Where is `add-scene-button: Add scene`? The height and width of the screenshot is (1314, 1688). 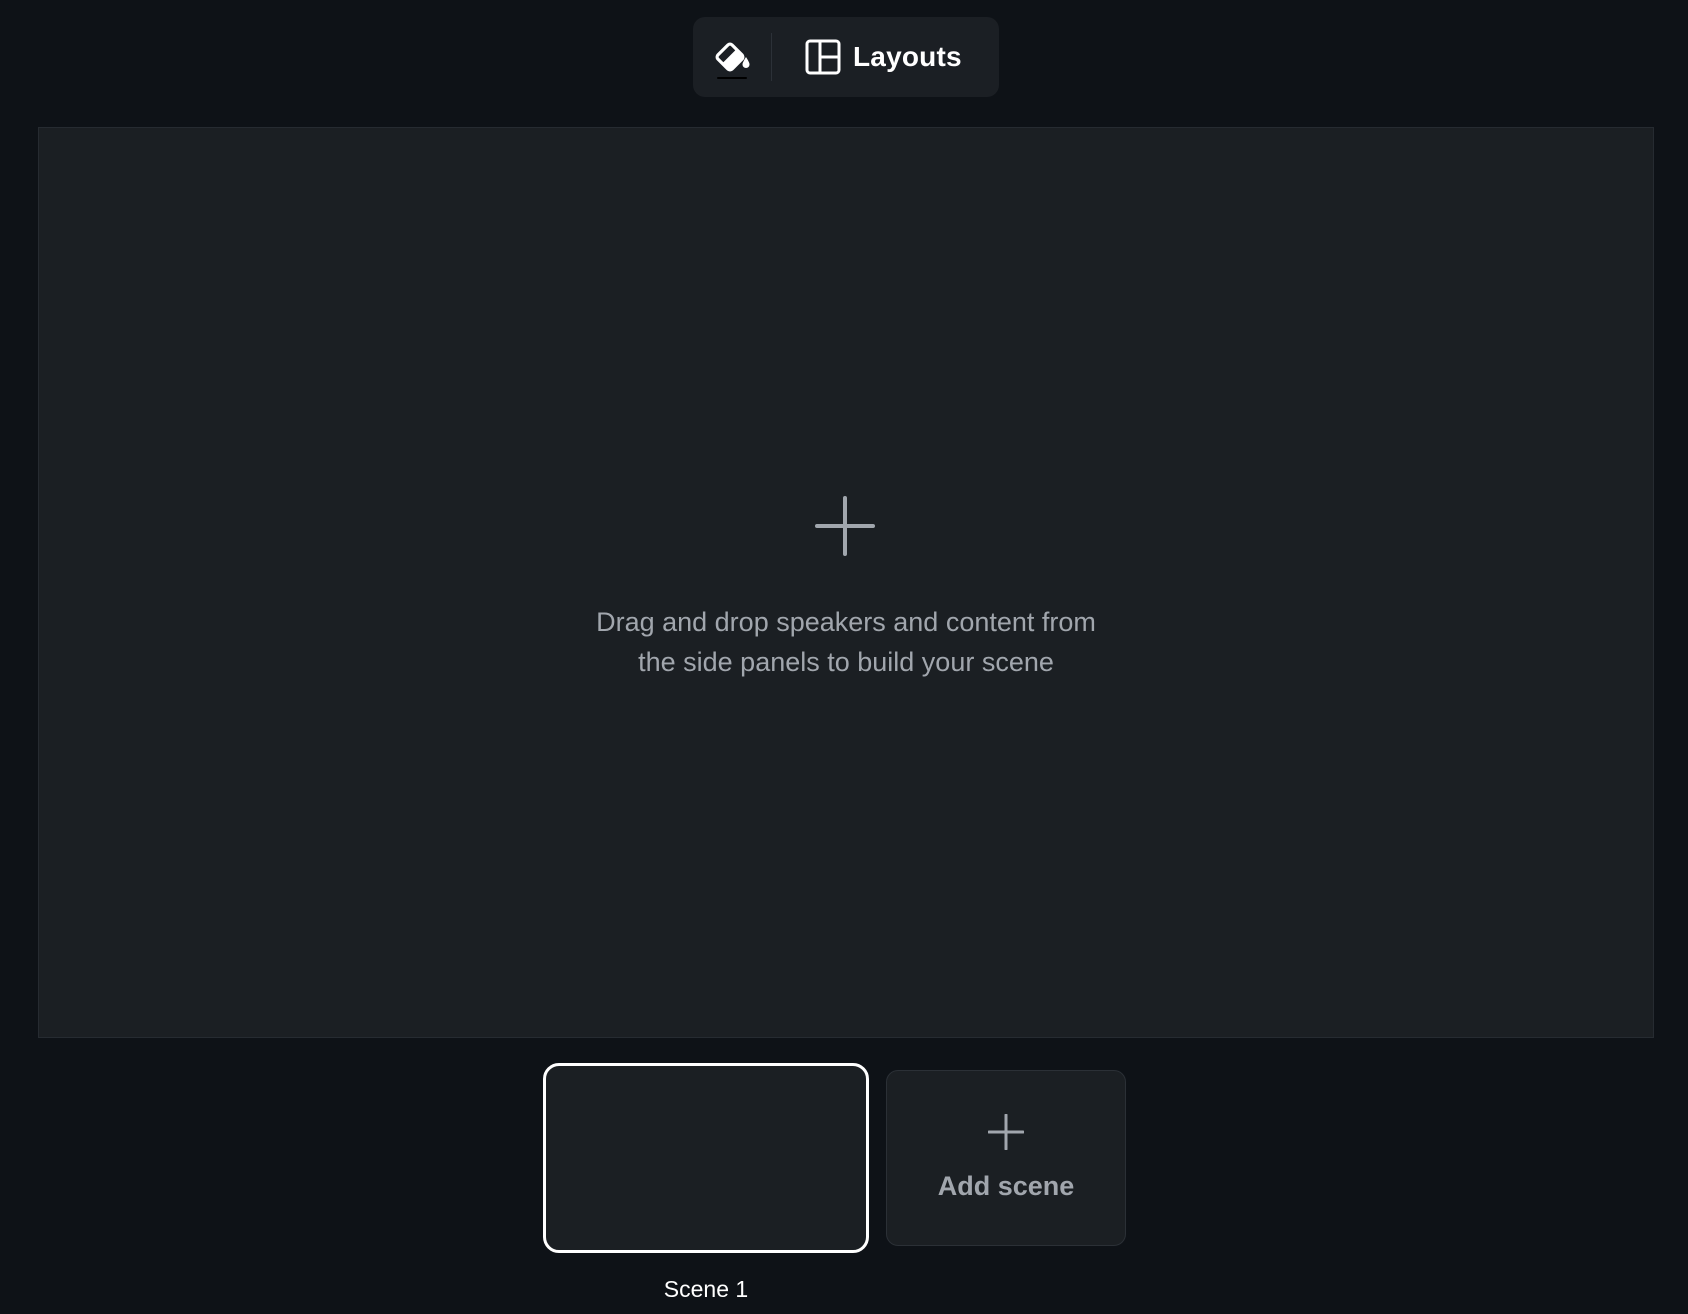
add-scene-button: Add scene is located at coordinates (1006, 1158).